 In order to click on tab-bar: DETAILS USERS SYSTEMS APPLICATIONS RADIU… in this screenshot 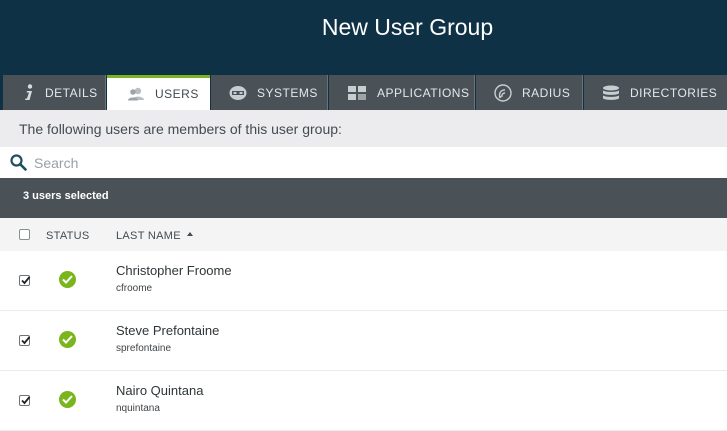, I will do `click(363, 92)`.